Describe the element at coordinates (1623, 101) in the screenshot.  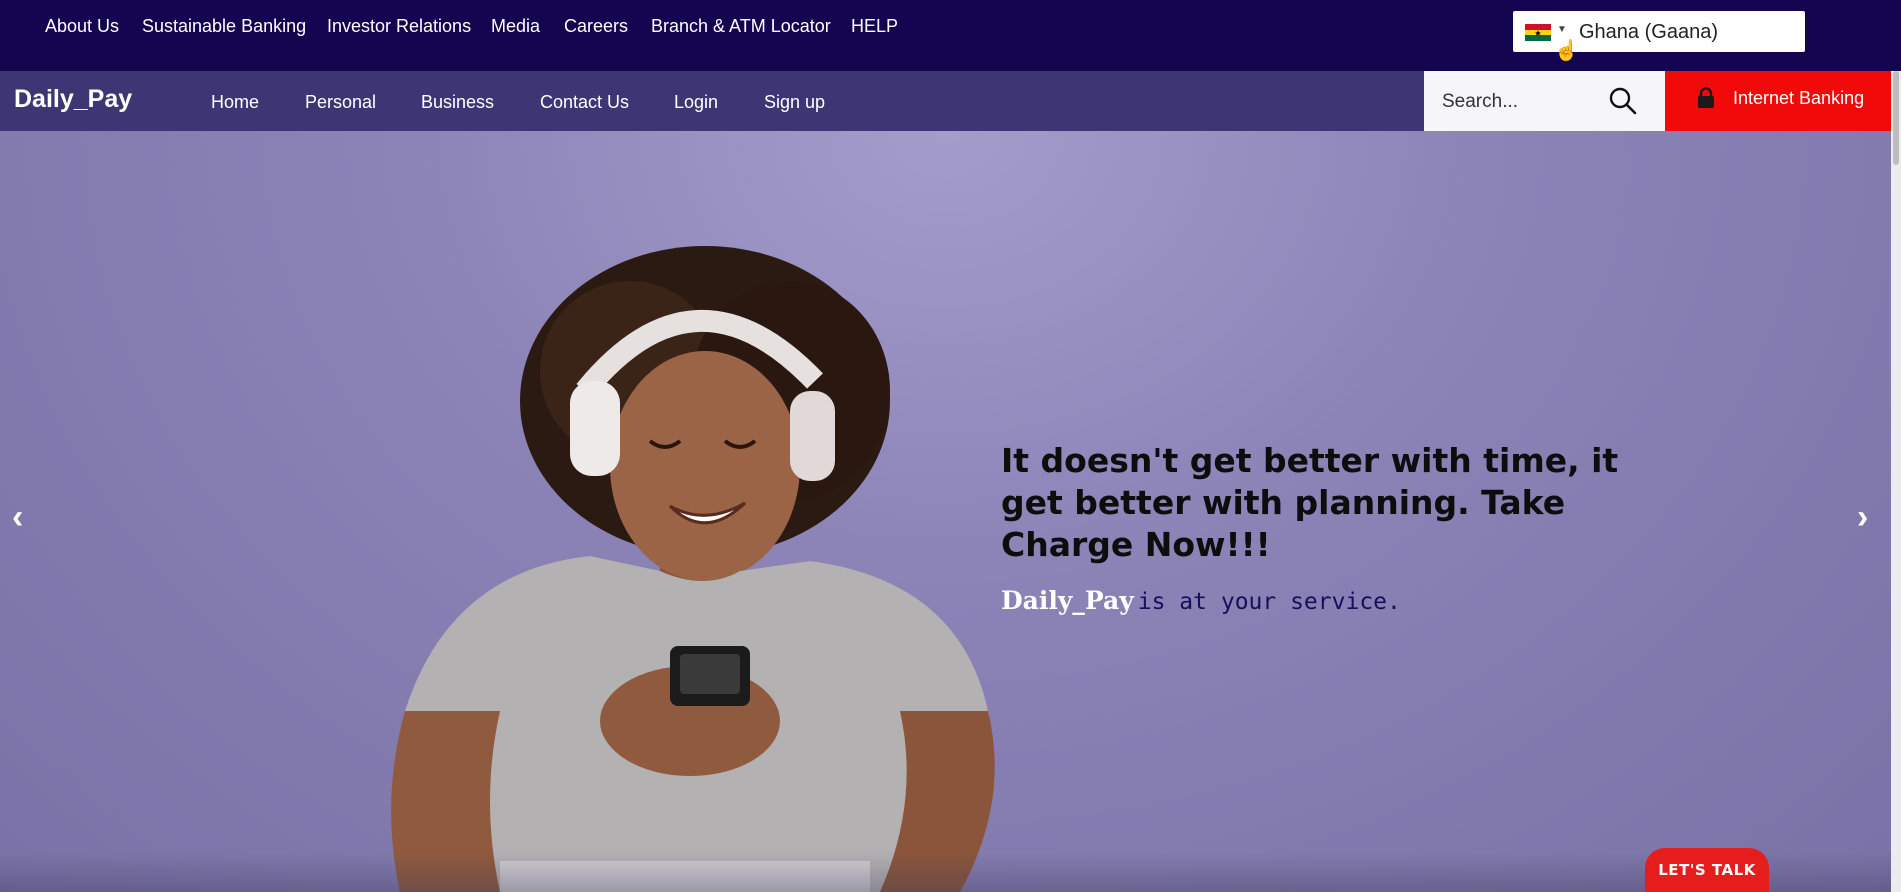
I see `search-icon` at that location.